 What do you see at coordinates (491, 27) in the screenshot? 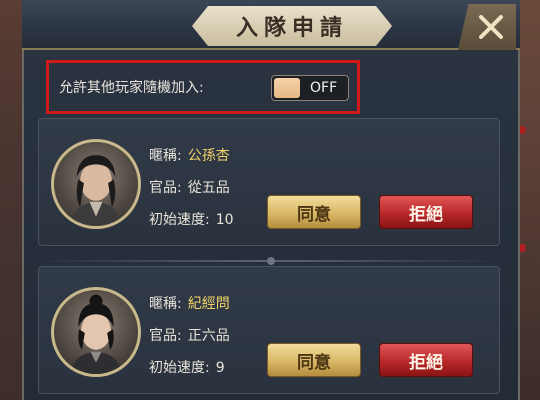
I see `close-icon` at bounding box center [491, 27].